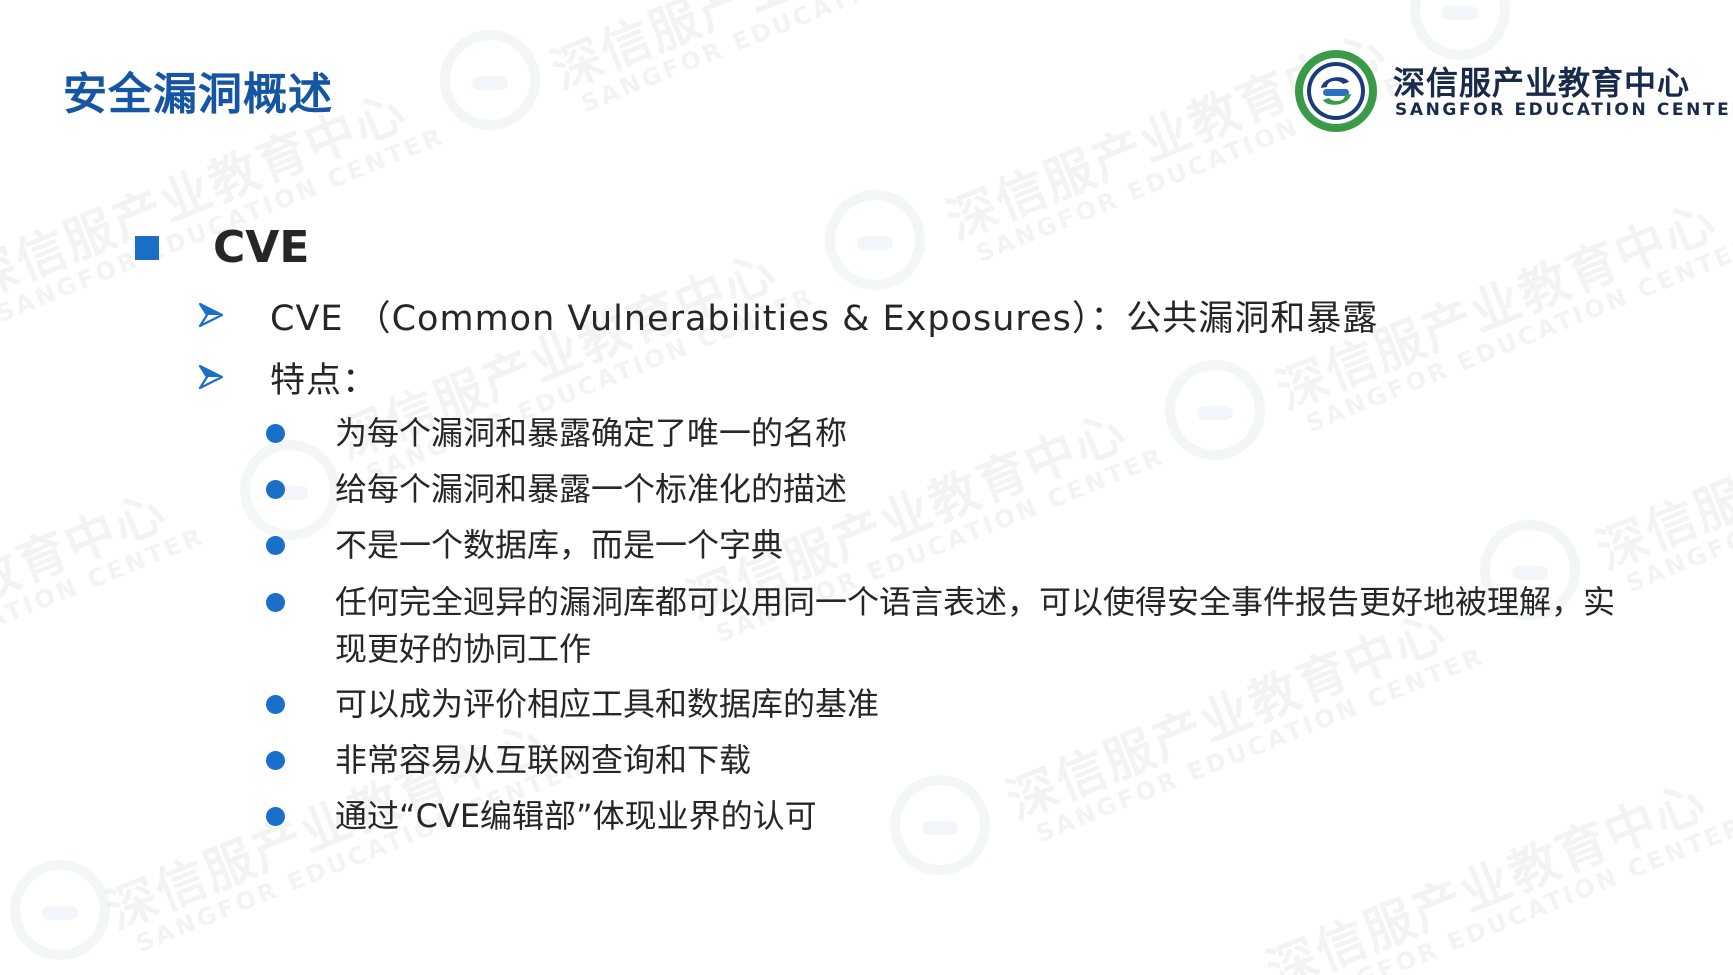  What do you see at coordinates (607, 704) in the screenshot?
I see `list-item-text: 可以成为评价相应工具和数据库的基准` at bounding box center [607, 704].